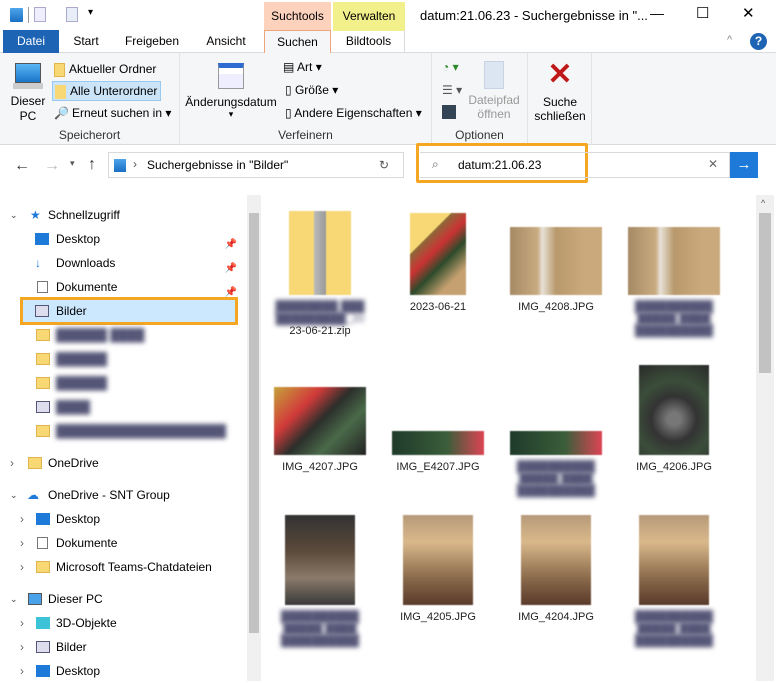  I want to click on sidebar-item-pc-desktop: › Desktop, so click(122, 671).